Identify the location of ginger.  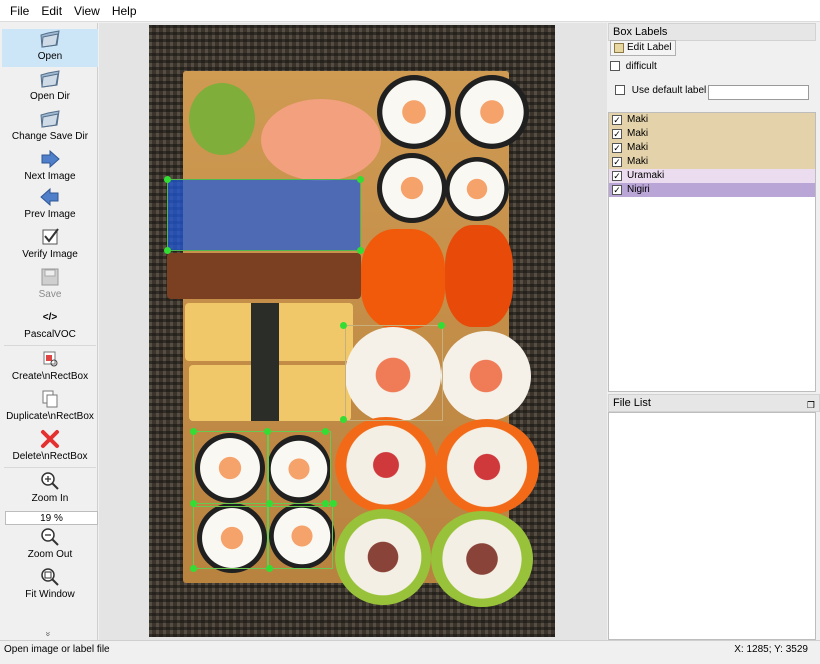
(321, 140).